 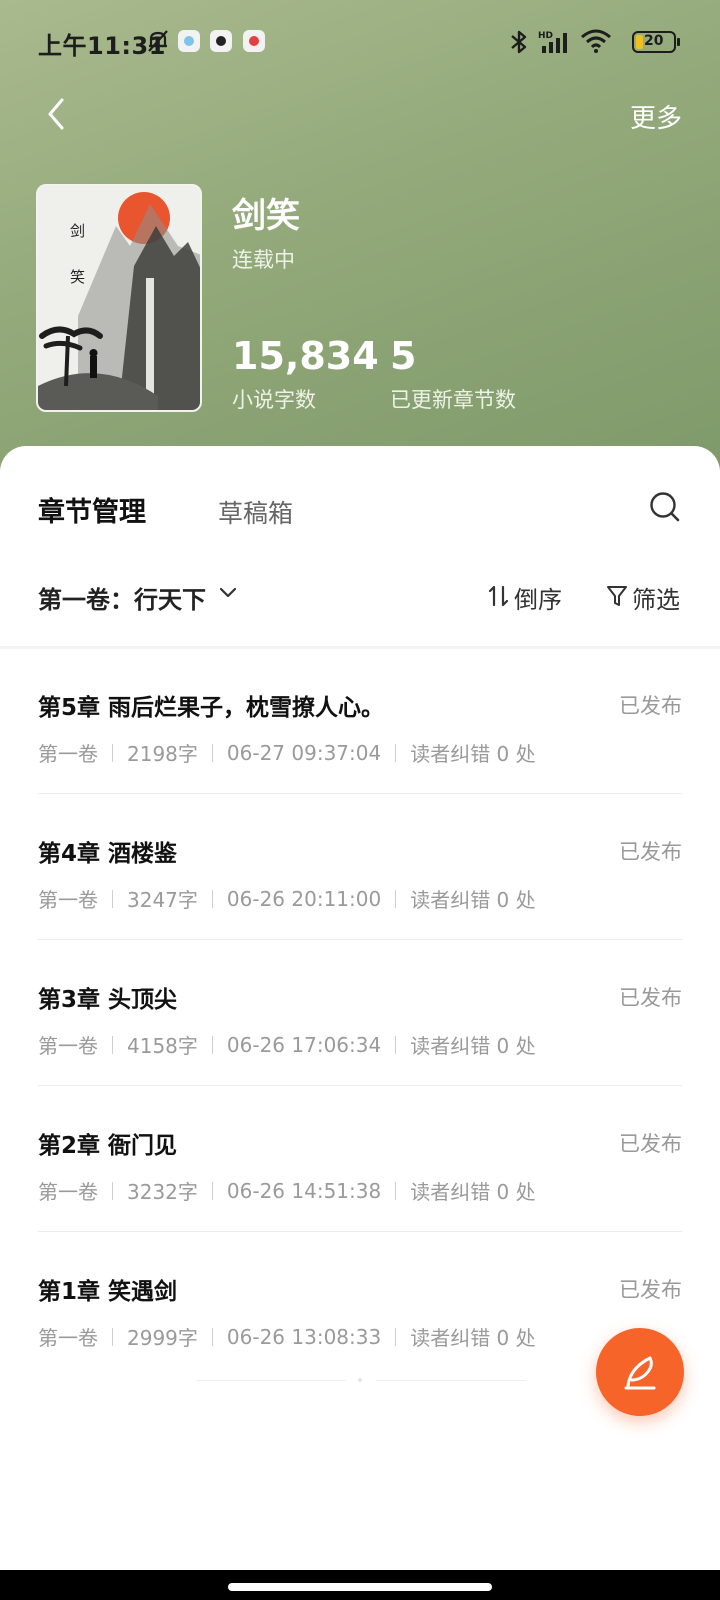 I want to click on chapter-words: 4158字, so click(x=162, y=1046).